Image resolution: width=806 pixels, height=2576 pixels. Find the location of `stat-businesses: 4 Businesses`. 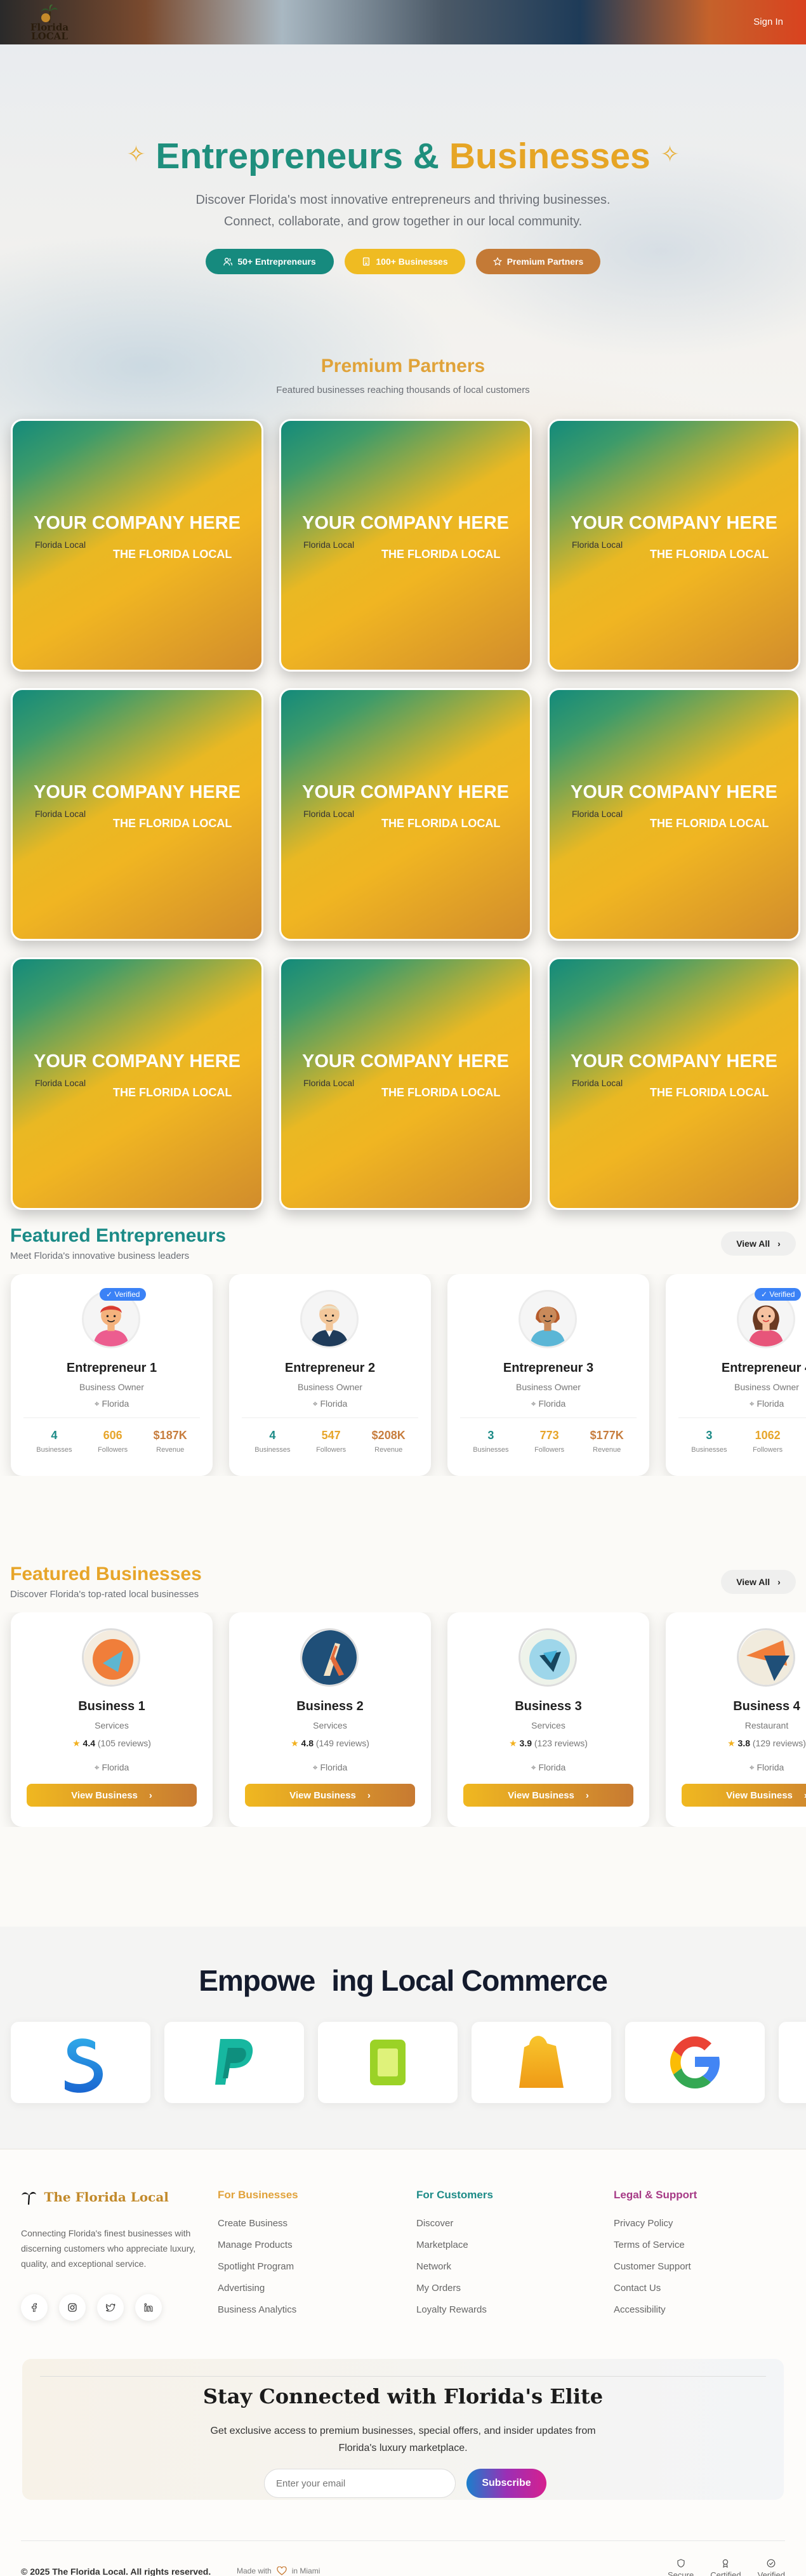

stat-businesses: 4 Businesses is located at coordinates (272, 1441).